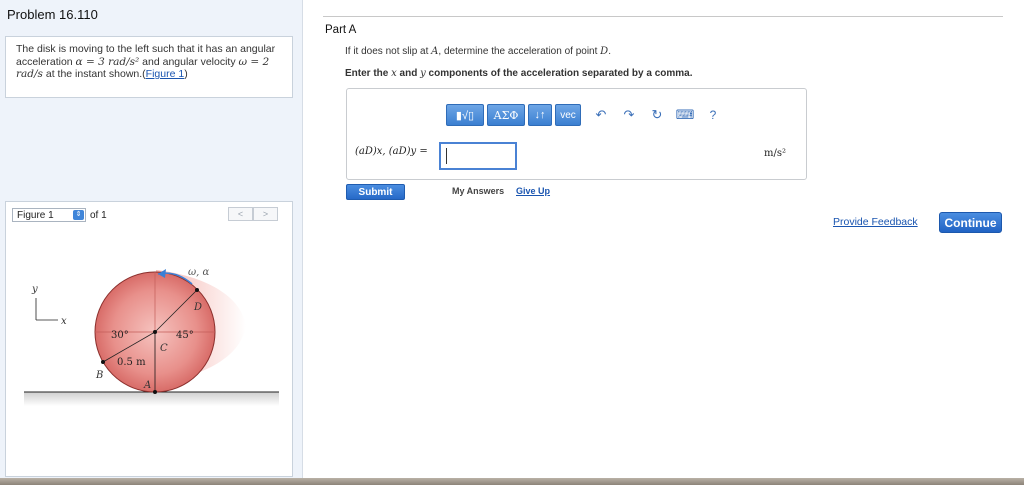 This screenshot has height=485, width=1024. I want to click on label-C: C, so click(164, 348).